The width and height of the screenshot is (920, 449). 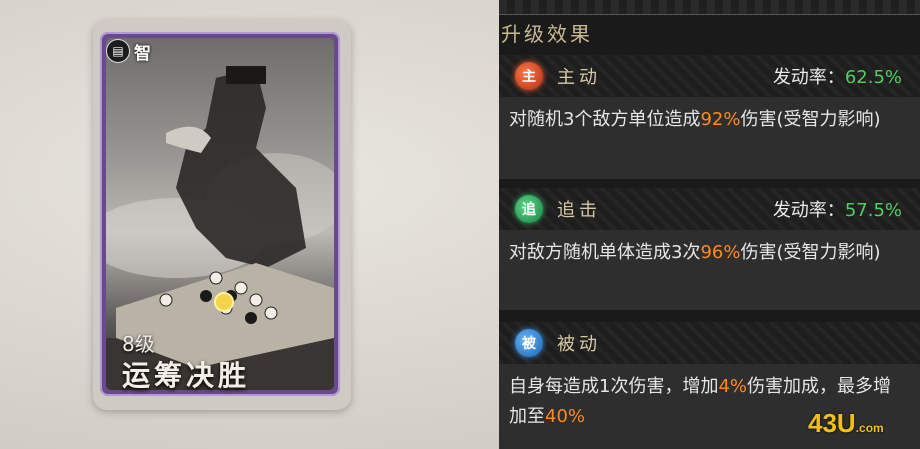 I want to click on activation-rate: 发动率：57.5%, so click(x=837, y=209).